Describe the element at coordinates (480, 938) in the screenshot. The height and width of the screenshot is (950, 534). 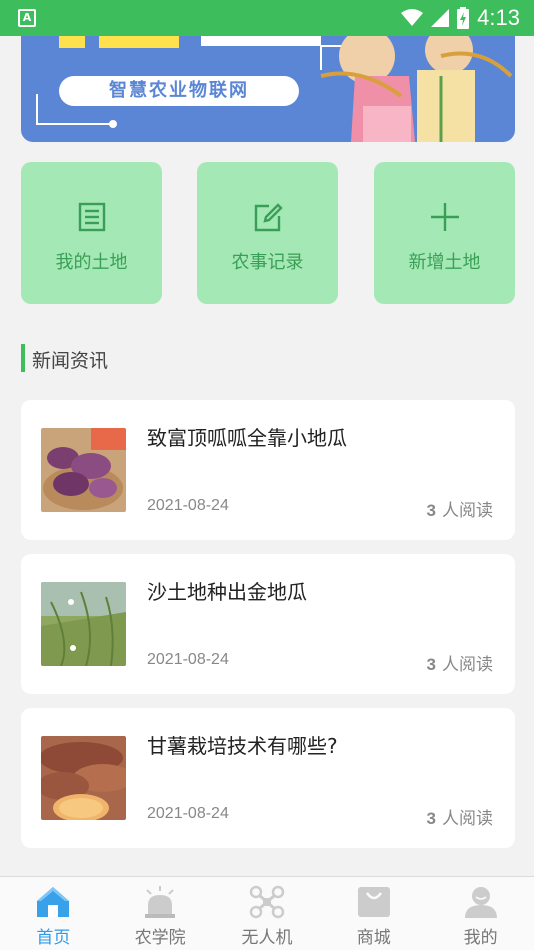
I see `tab-label: 我的` at that location.